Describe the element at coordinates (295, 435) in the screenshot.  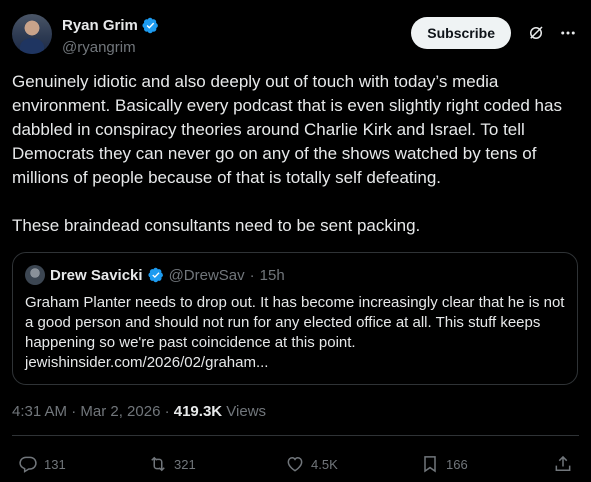
I see `divider` at that location.